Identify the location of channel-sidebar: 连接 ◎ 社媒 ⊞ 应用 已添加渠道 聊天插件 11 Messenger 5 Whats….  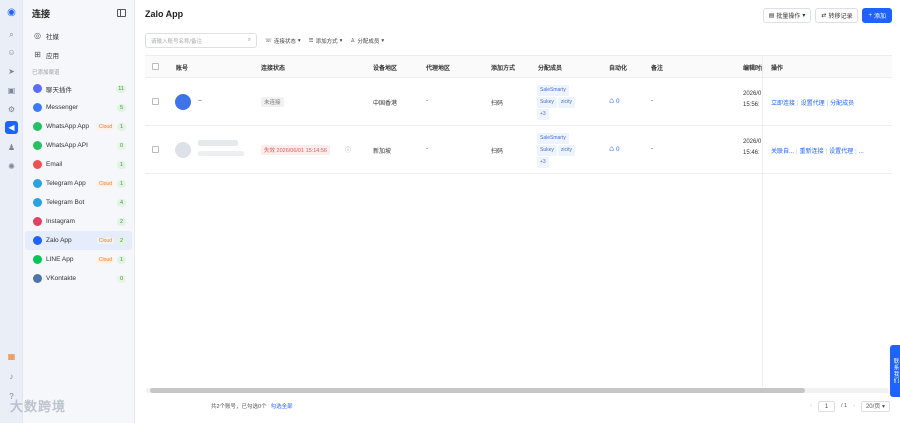
(79, 211).